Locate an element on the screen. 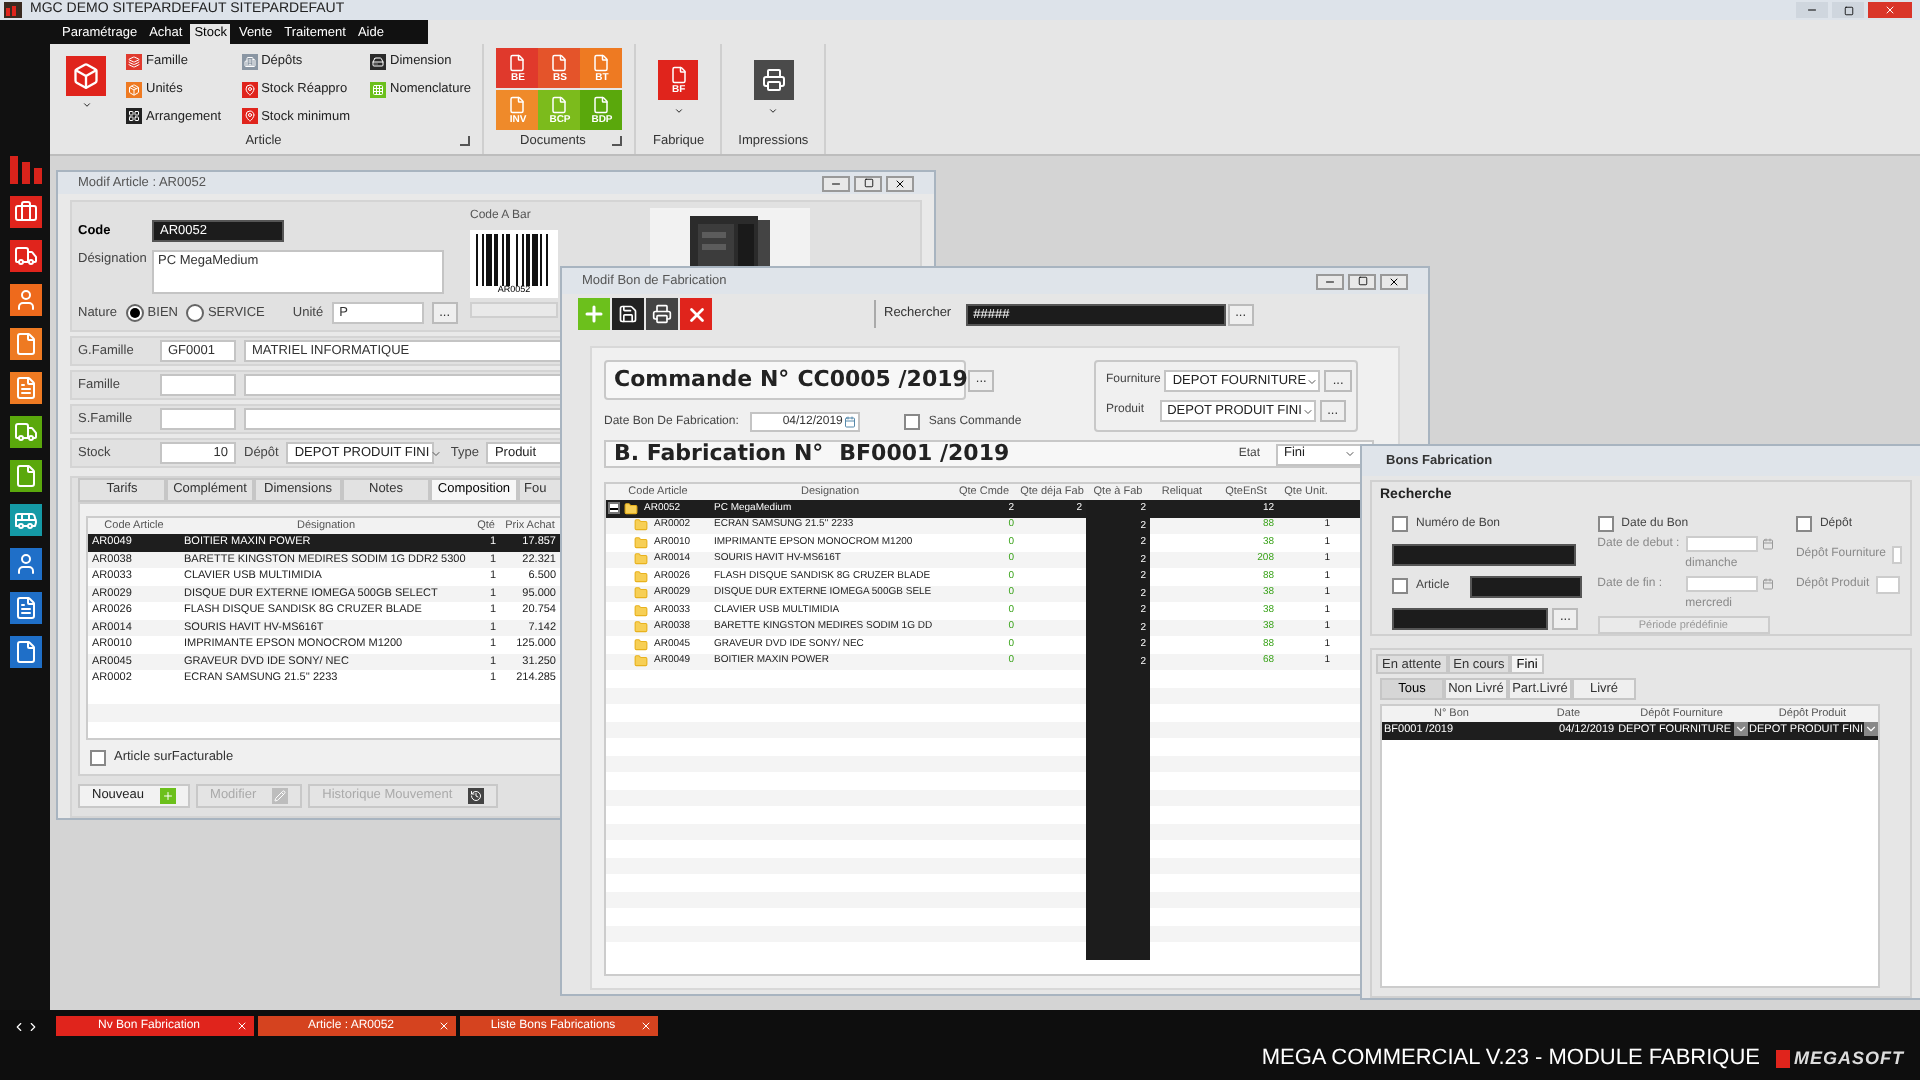  logo: MEGASOFT is located at coordinates (1840, 1059).